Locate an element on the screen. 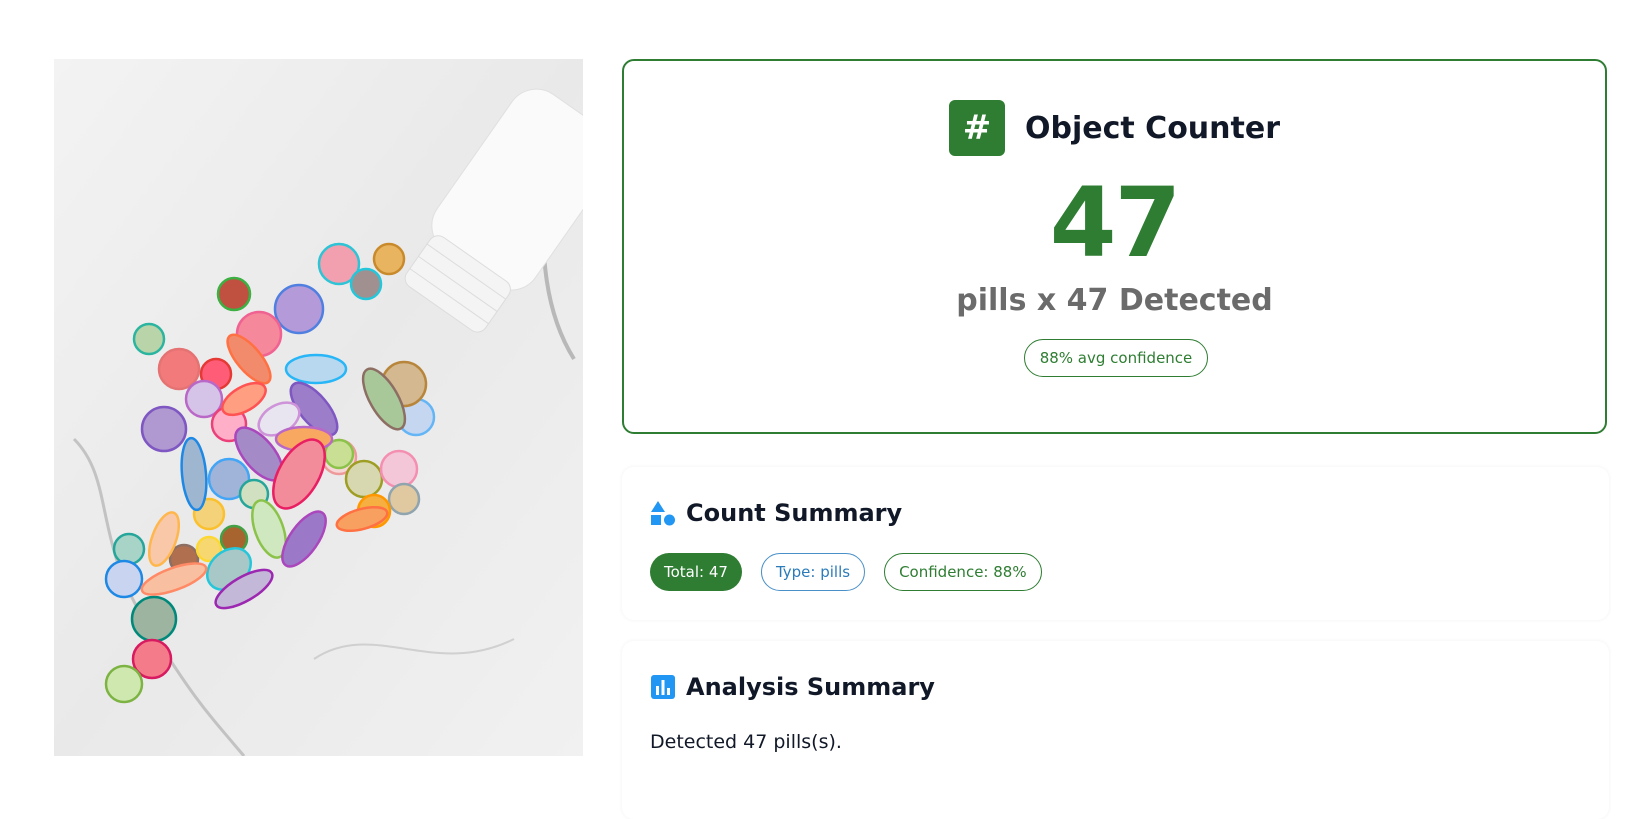 This screenshot has width=1637, height=819. counter-header: # Object Counter is located at coordinates (1114, 128).